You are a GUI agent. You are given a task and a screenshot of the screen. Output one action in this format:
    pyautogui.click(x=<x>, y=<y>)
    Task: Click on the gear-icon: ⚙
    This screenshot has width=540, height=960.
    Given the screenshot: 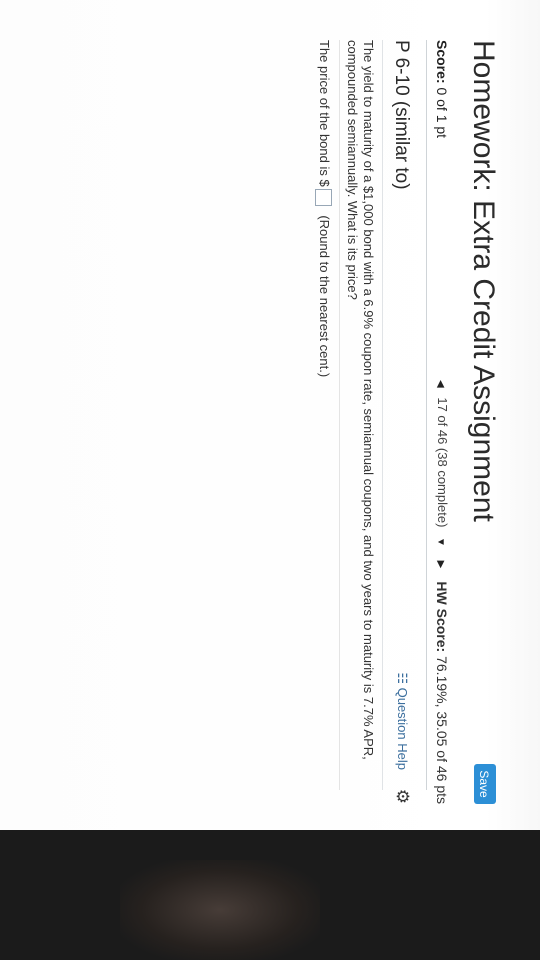 What is the action you would take?
    pyautogui.click(x=402, y=796)
    